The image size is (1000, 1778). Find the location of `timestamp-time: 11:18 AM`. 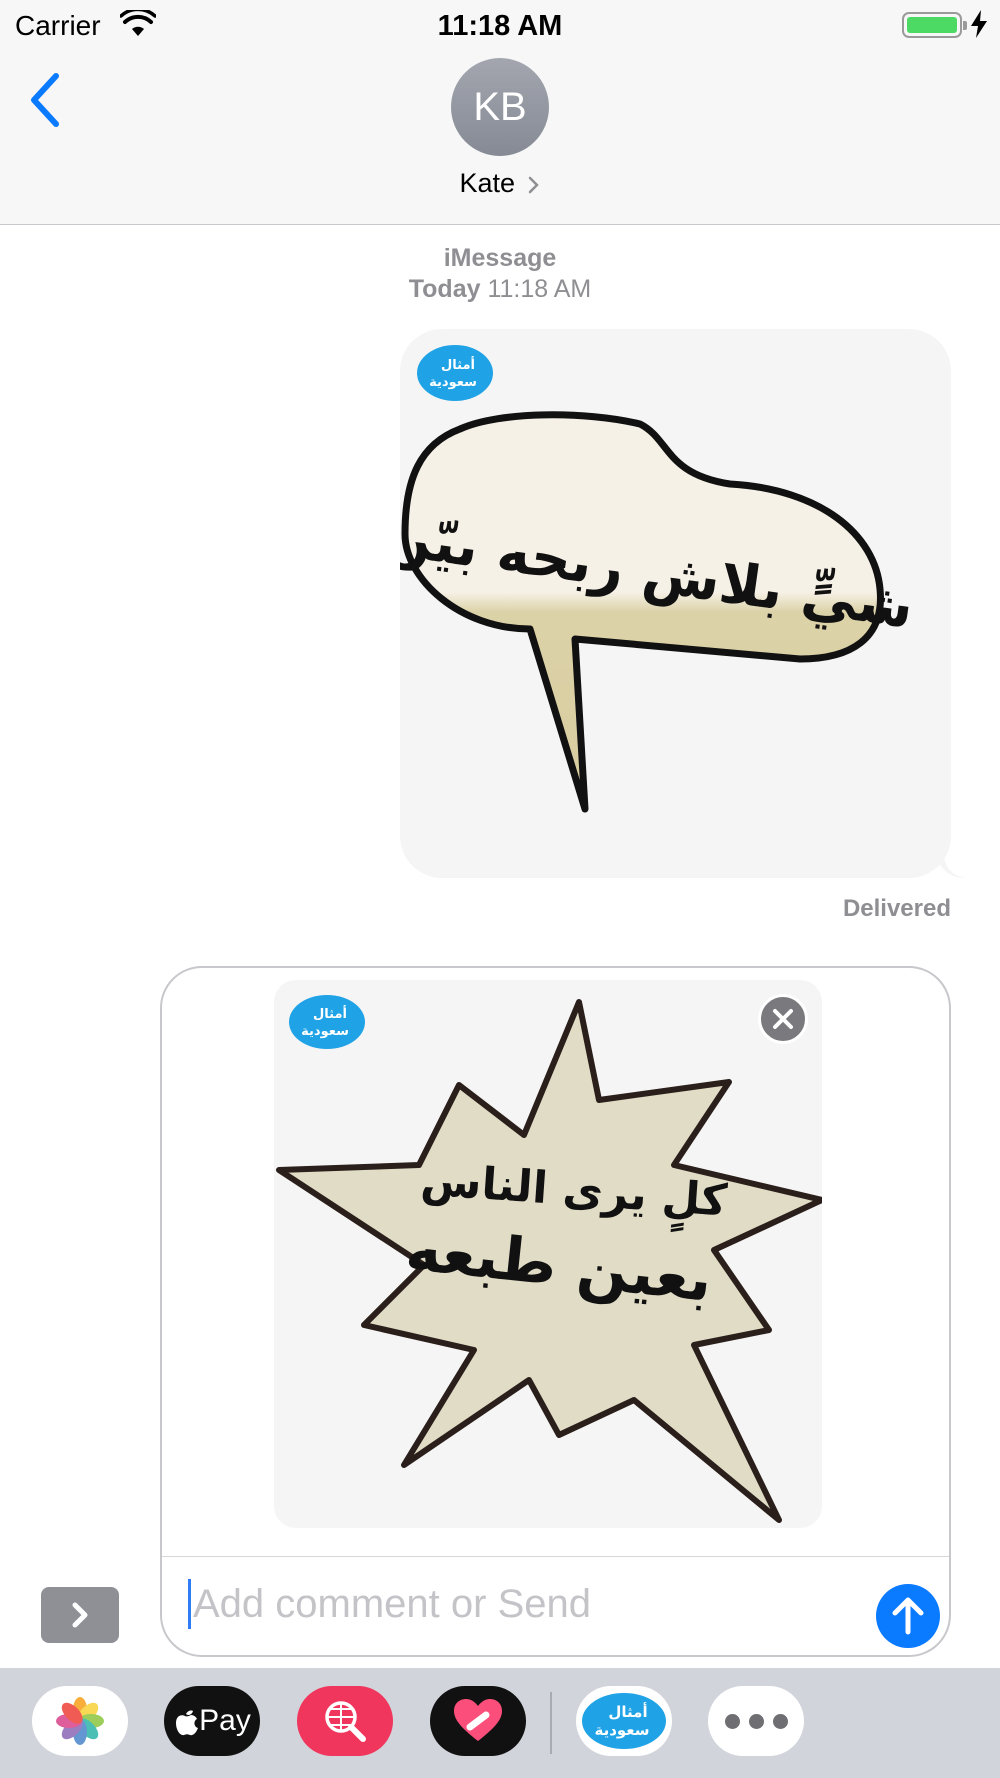

timestamp-time: 11:18 AM is located at coordinates (539, 289).